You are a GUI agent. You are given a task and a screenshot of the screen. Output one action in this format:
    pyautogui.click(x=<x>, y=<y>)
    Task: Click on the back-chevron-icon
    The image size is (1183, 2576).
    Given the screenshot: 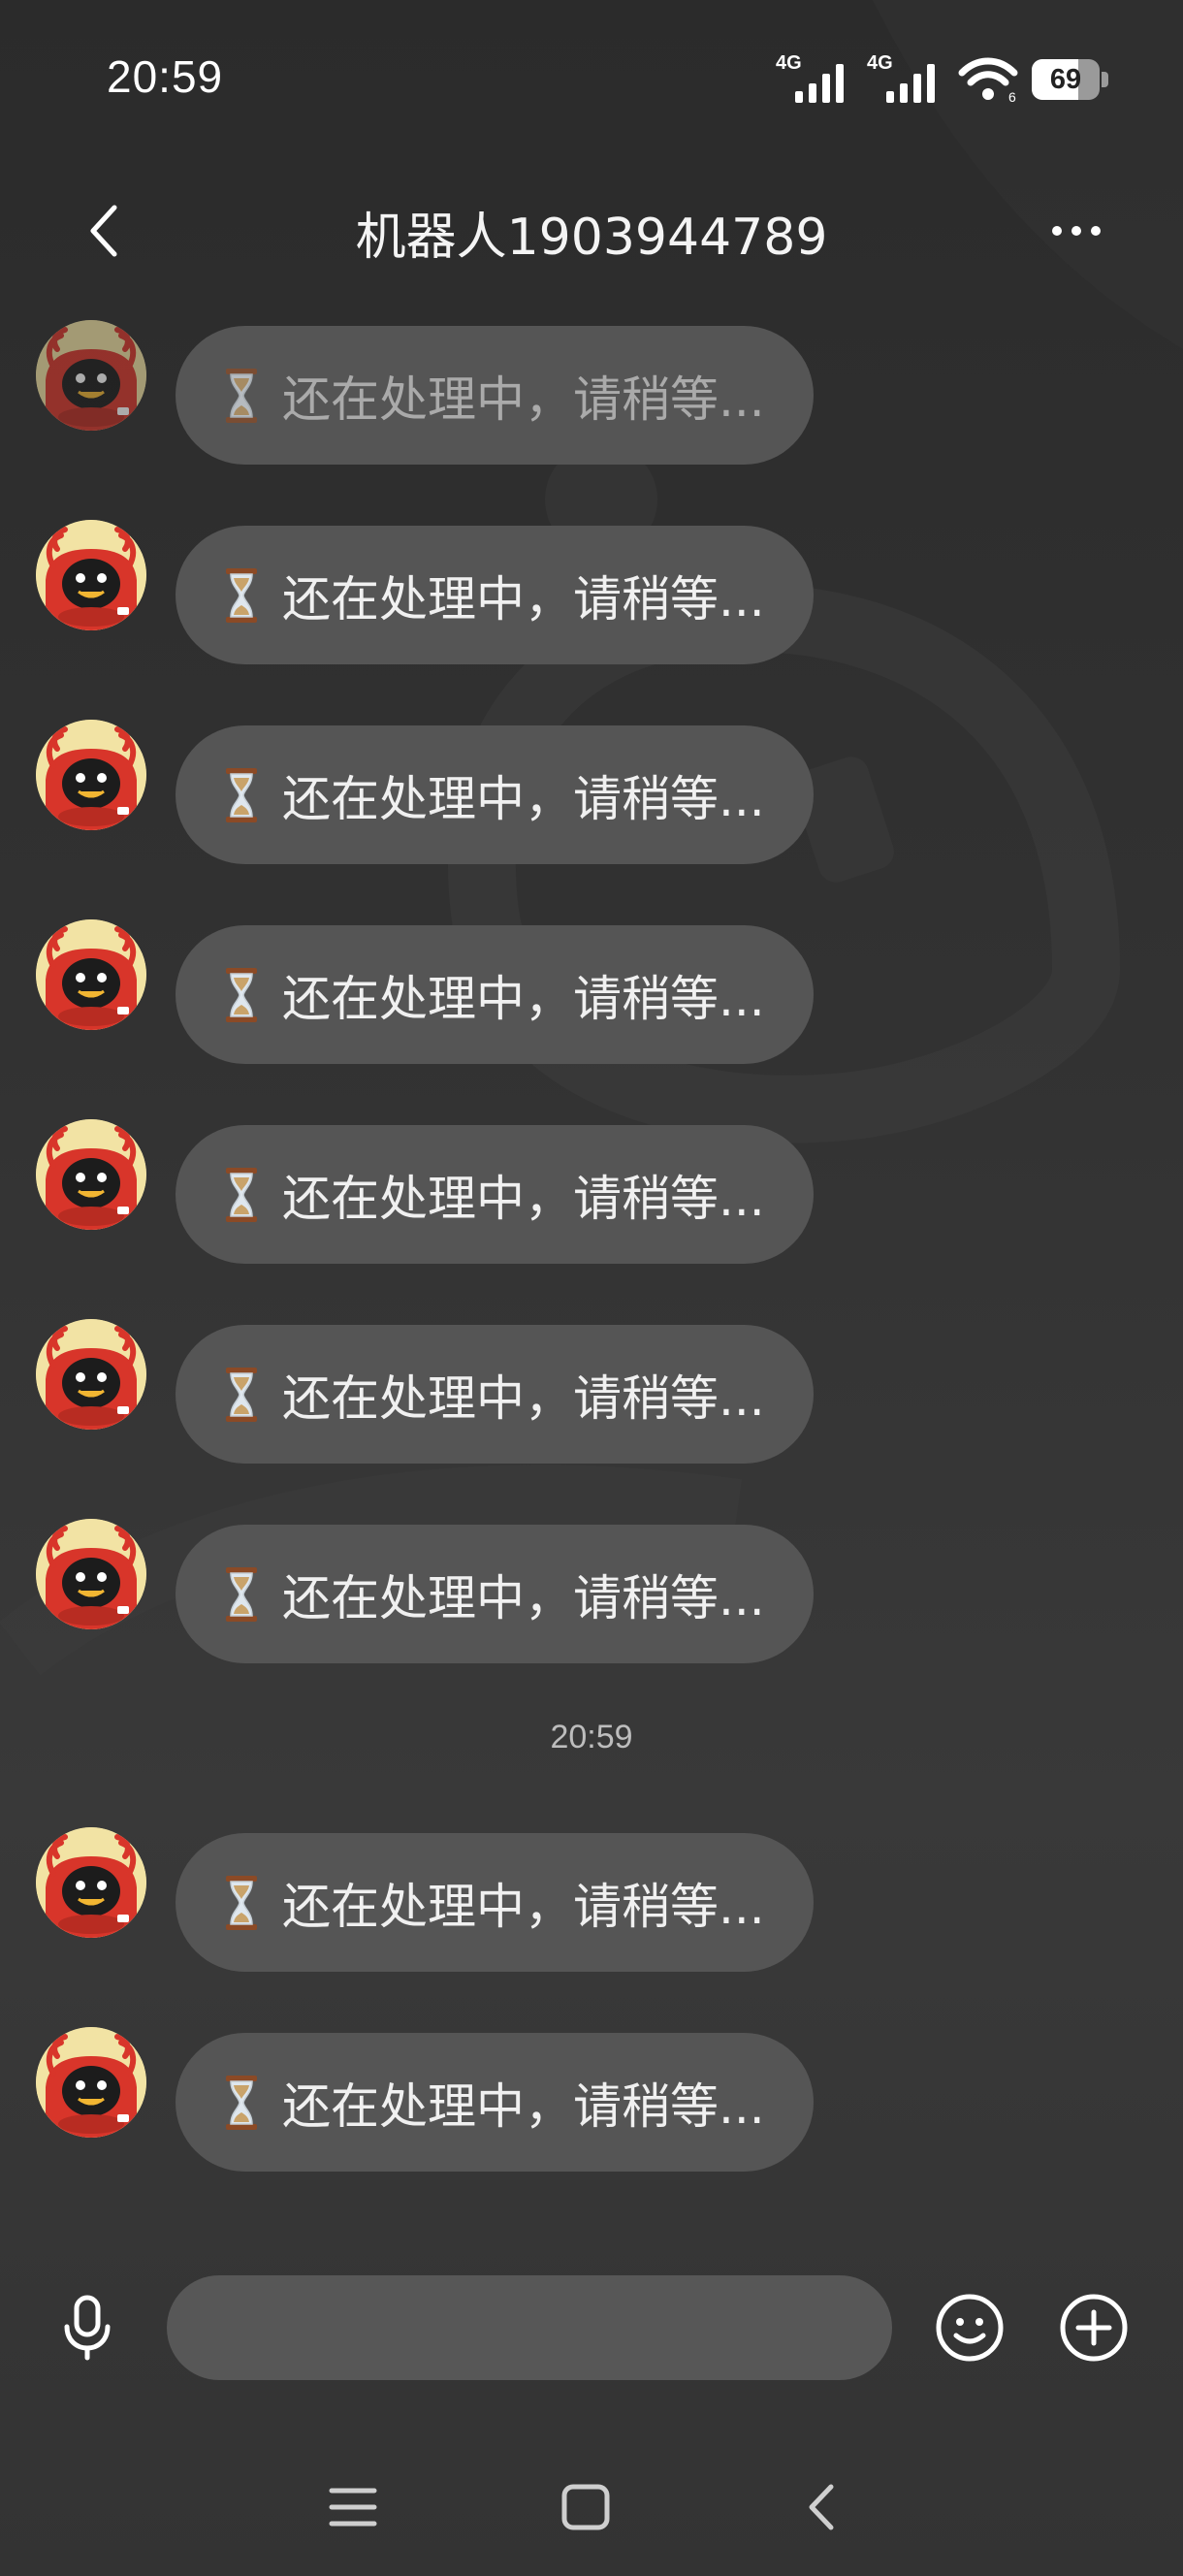 What is the action you would take?
    pyautogui.click(x=821, y=2507)
    